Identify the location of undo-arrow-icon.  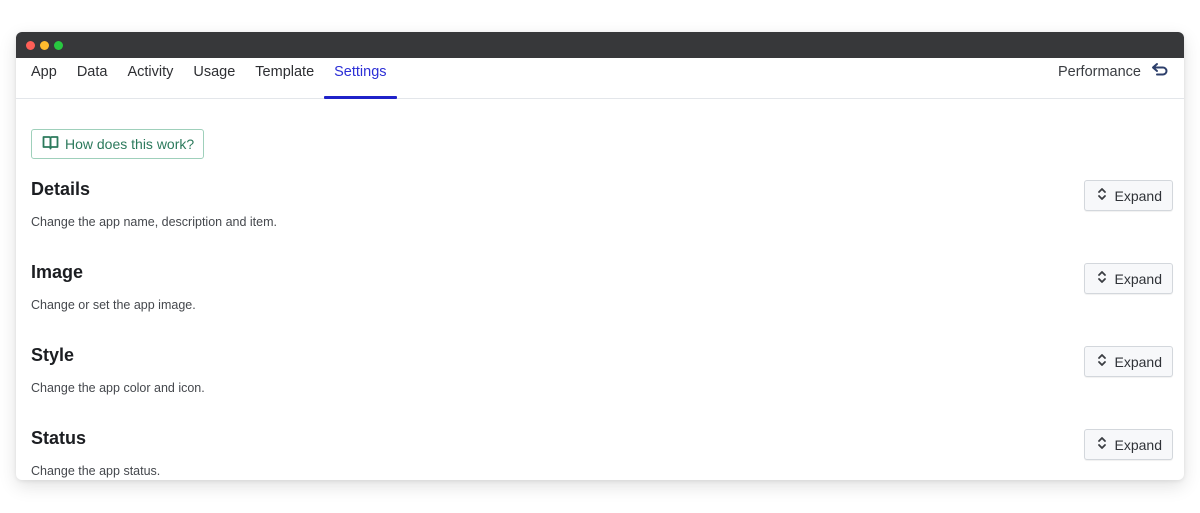
(1160, 72).